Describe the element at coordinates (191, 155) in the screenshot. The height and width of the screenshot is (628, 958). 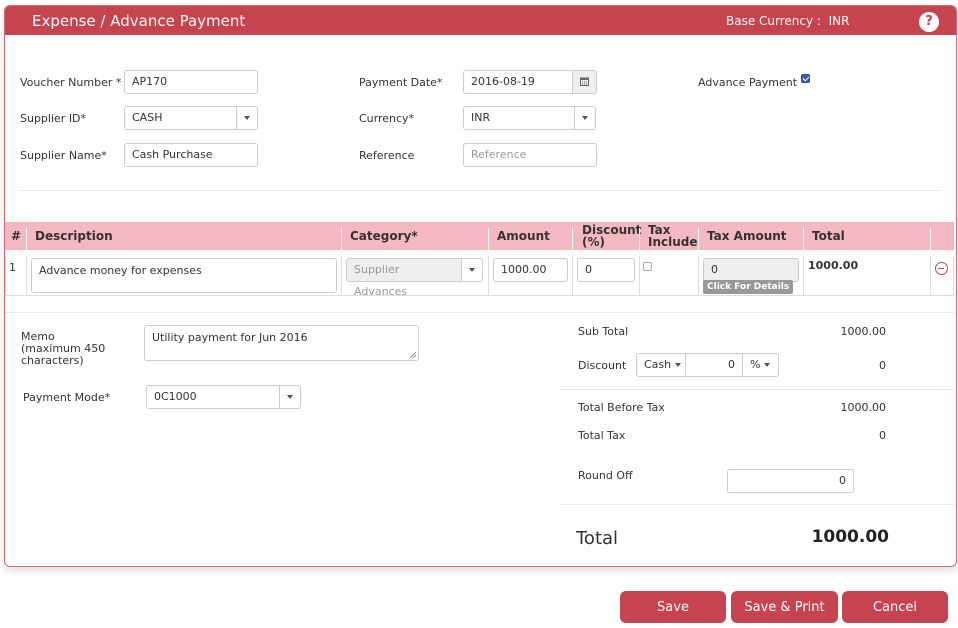
I see `supplier-name-input: Cash Purchase` at that location.